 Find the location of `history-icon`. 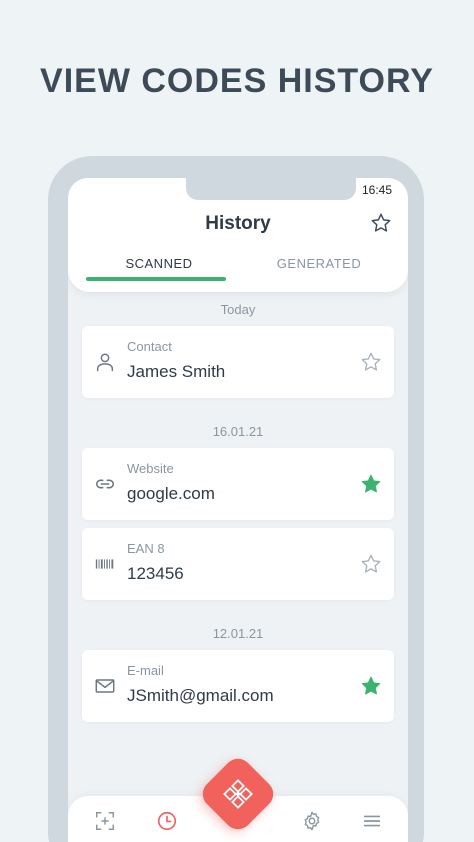

history-icon is located at coordinates (167, 821).